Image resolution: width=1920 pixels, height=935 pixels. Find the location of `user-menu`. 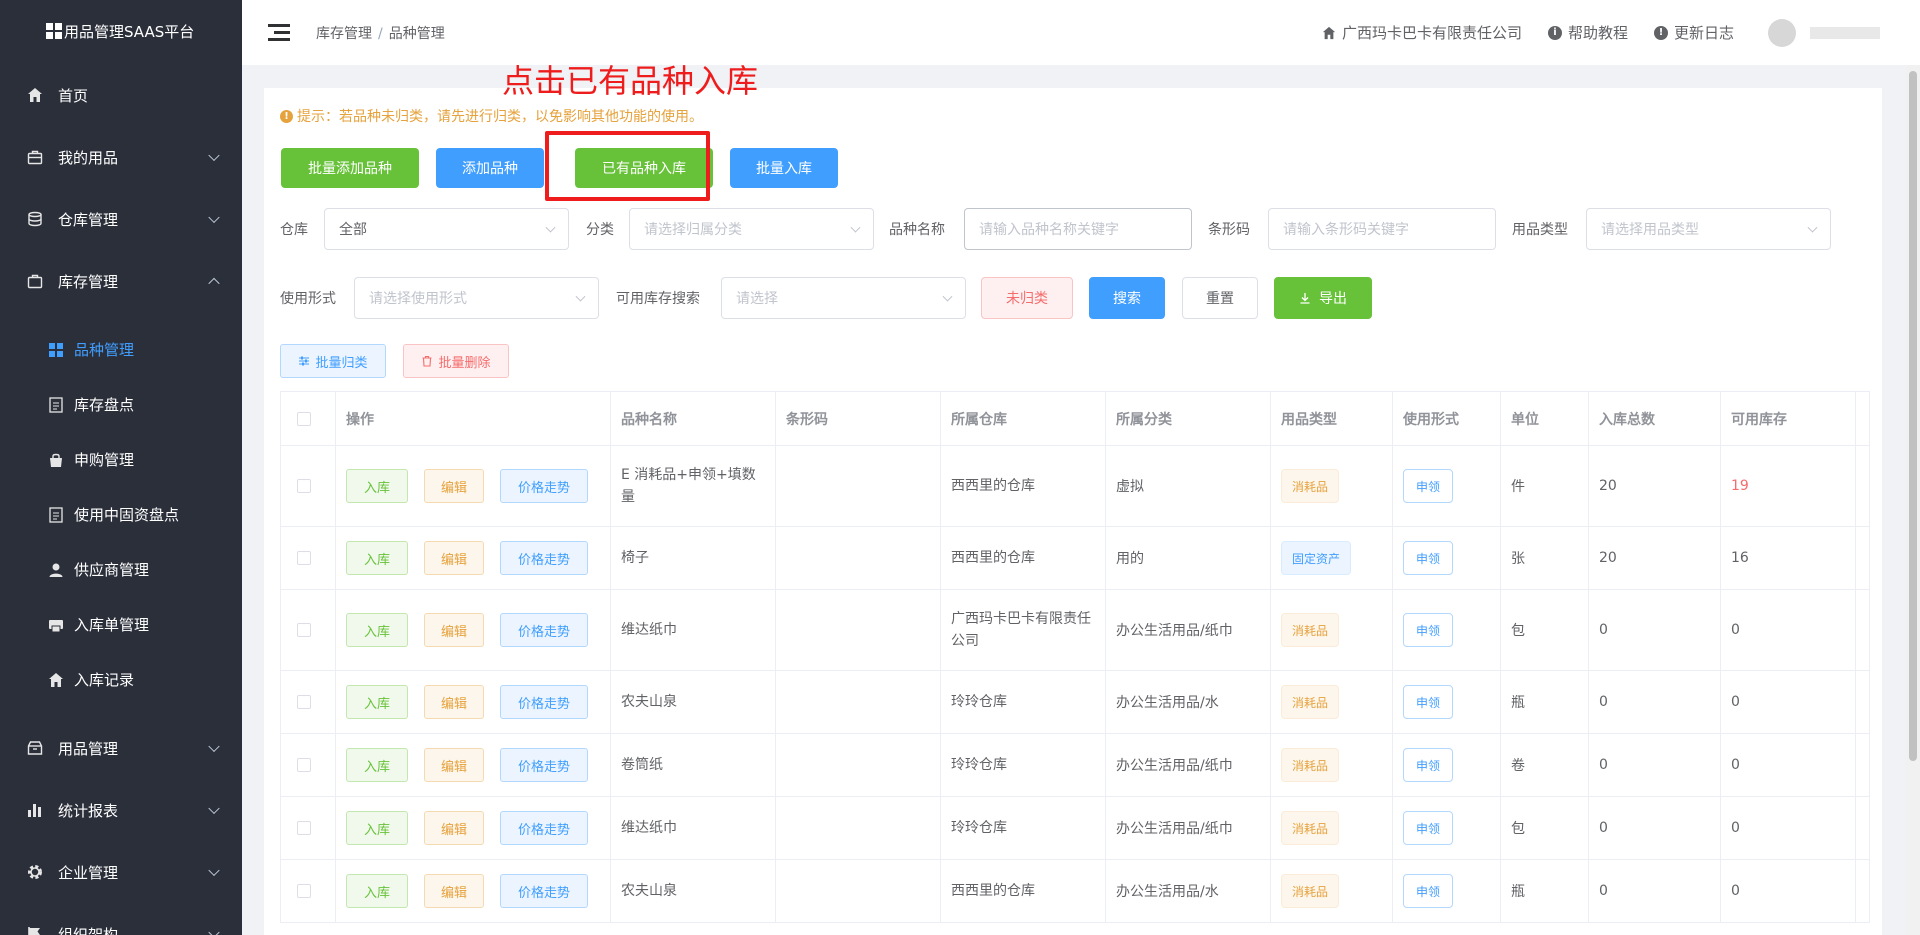

user-menu is located at coordinates (1820, 32).